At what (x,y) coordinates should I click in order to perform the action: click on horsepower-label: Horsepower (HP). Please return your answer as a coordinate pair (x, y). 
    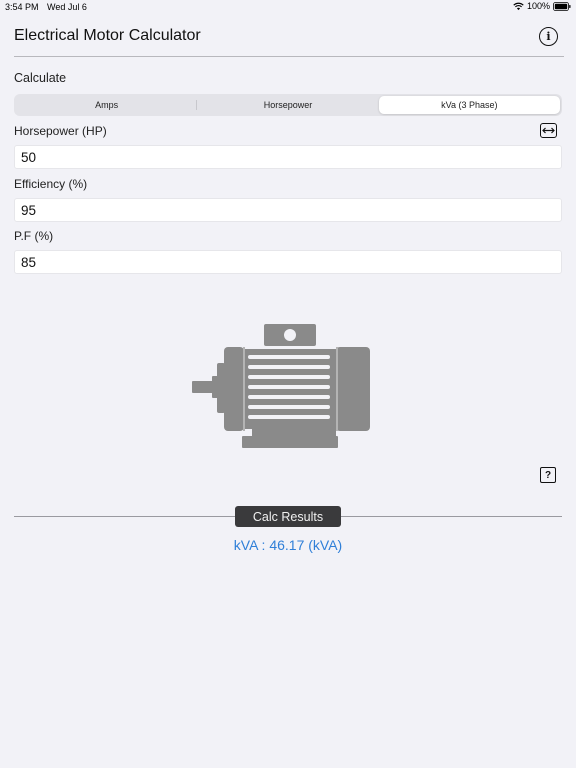
    Looking at the image, I should click on (60, 131).